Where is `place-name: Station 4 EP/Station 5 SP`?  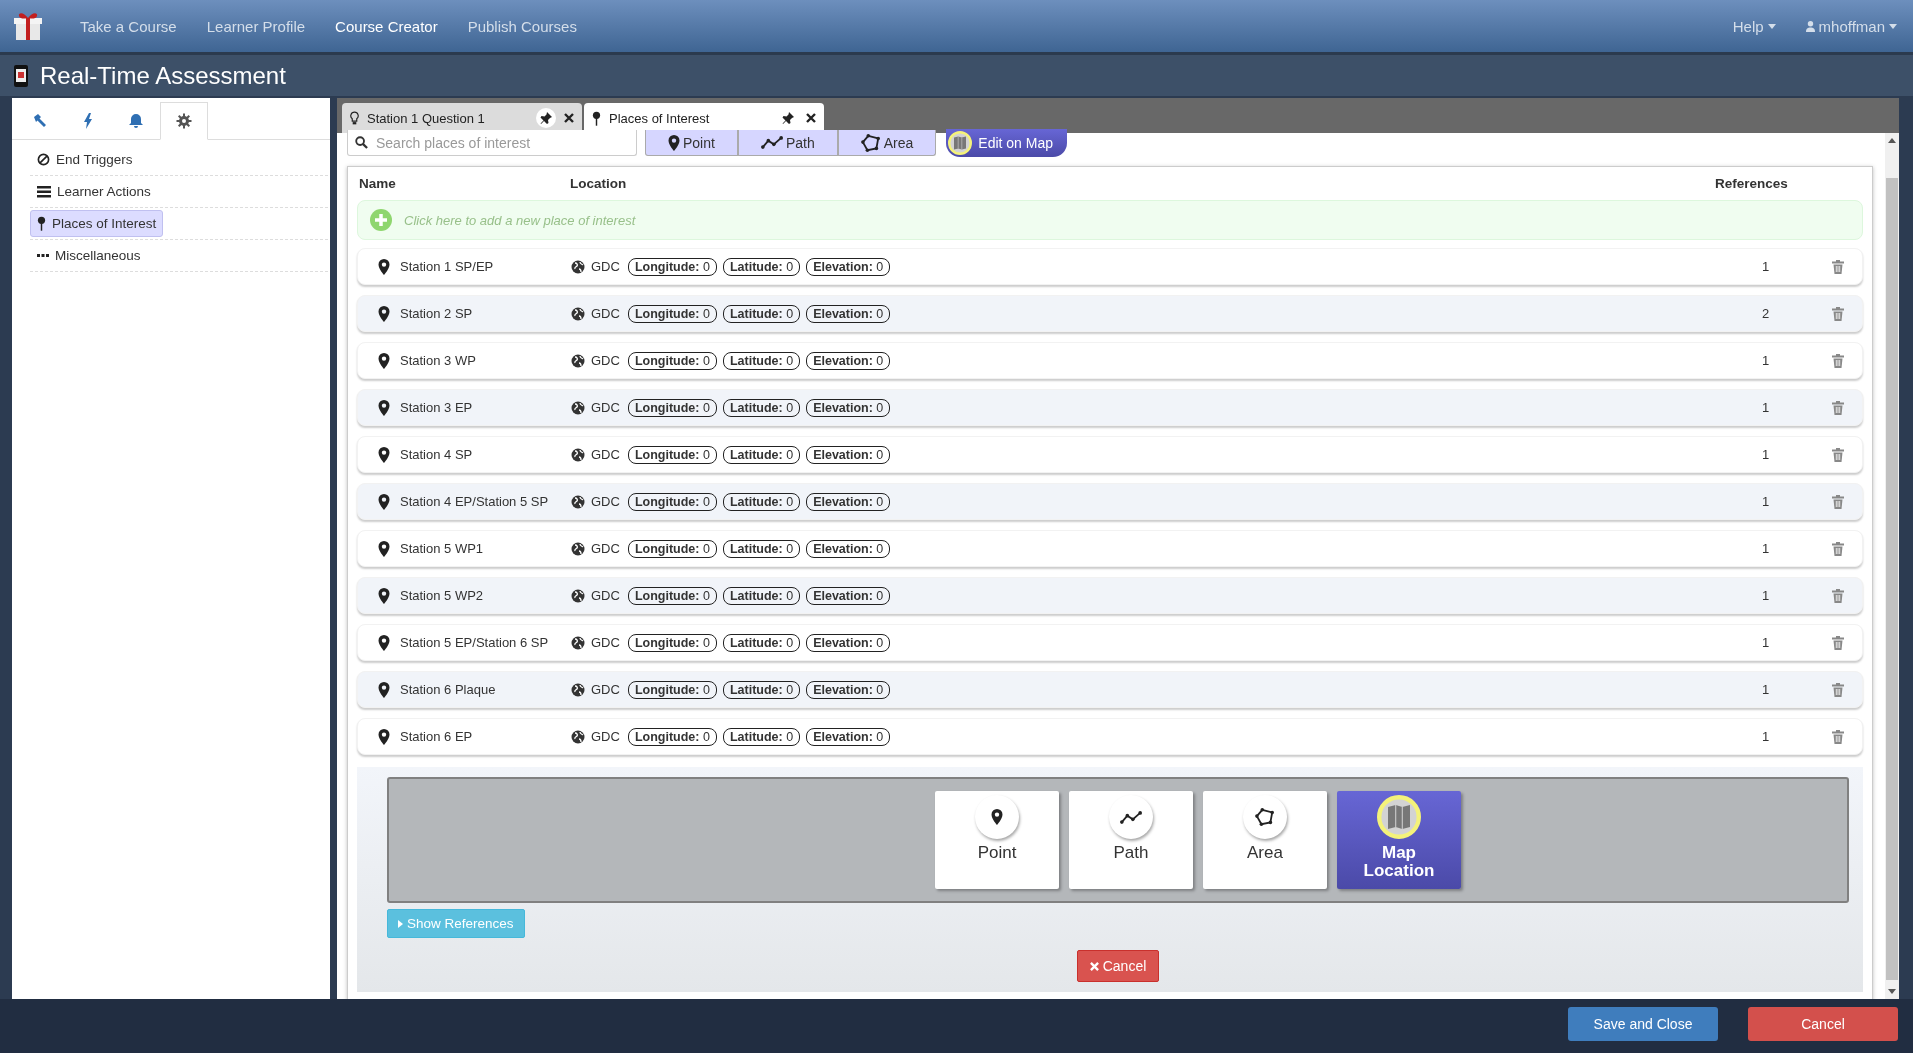 place-name: Station 4 EP/Station 5 SP is located at coordinates (474, 501).